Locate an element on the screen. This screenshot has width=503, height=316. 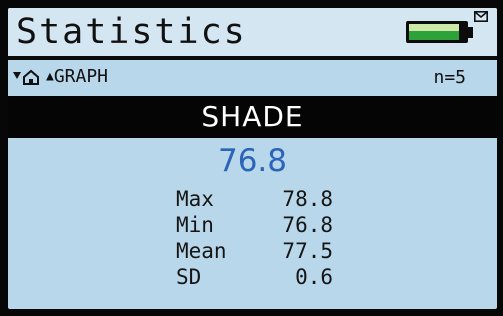
measurement-header: SHADE is located at coordinates (252, 117).